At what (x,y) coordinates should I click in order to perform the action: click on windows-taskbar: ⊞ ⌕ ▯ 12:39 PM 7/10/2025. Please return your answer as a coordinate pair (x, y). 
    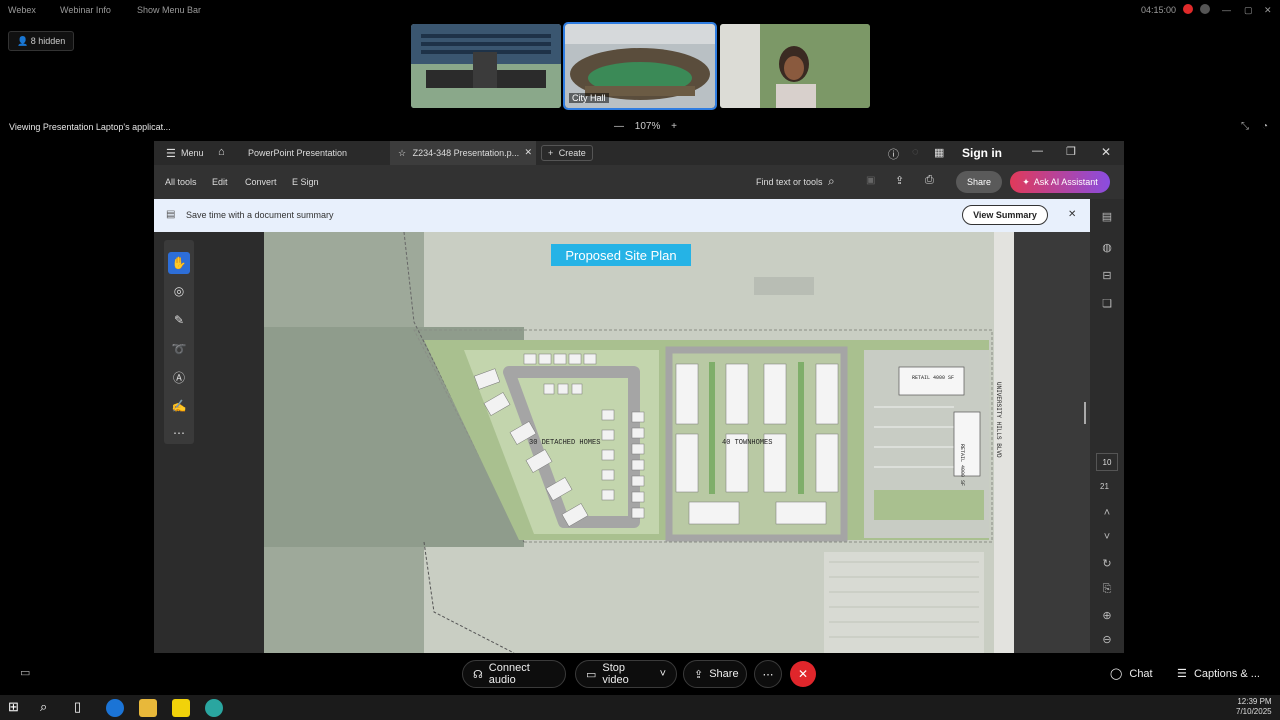
    Looking at the image, I should click on (640, 707).